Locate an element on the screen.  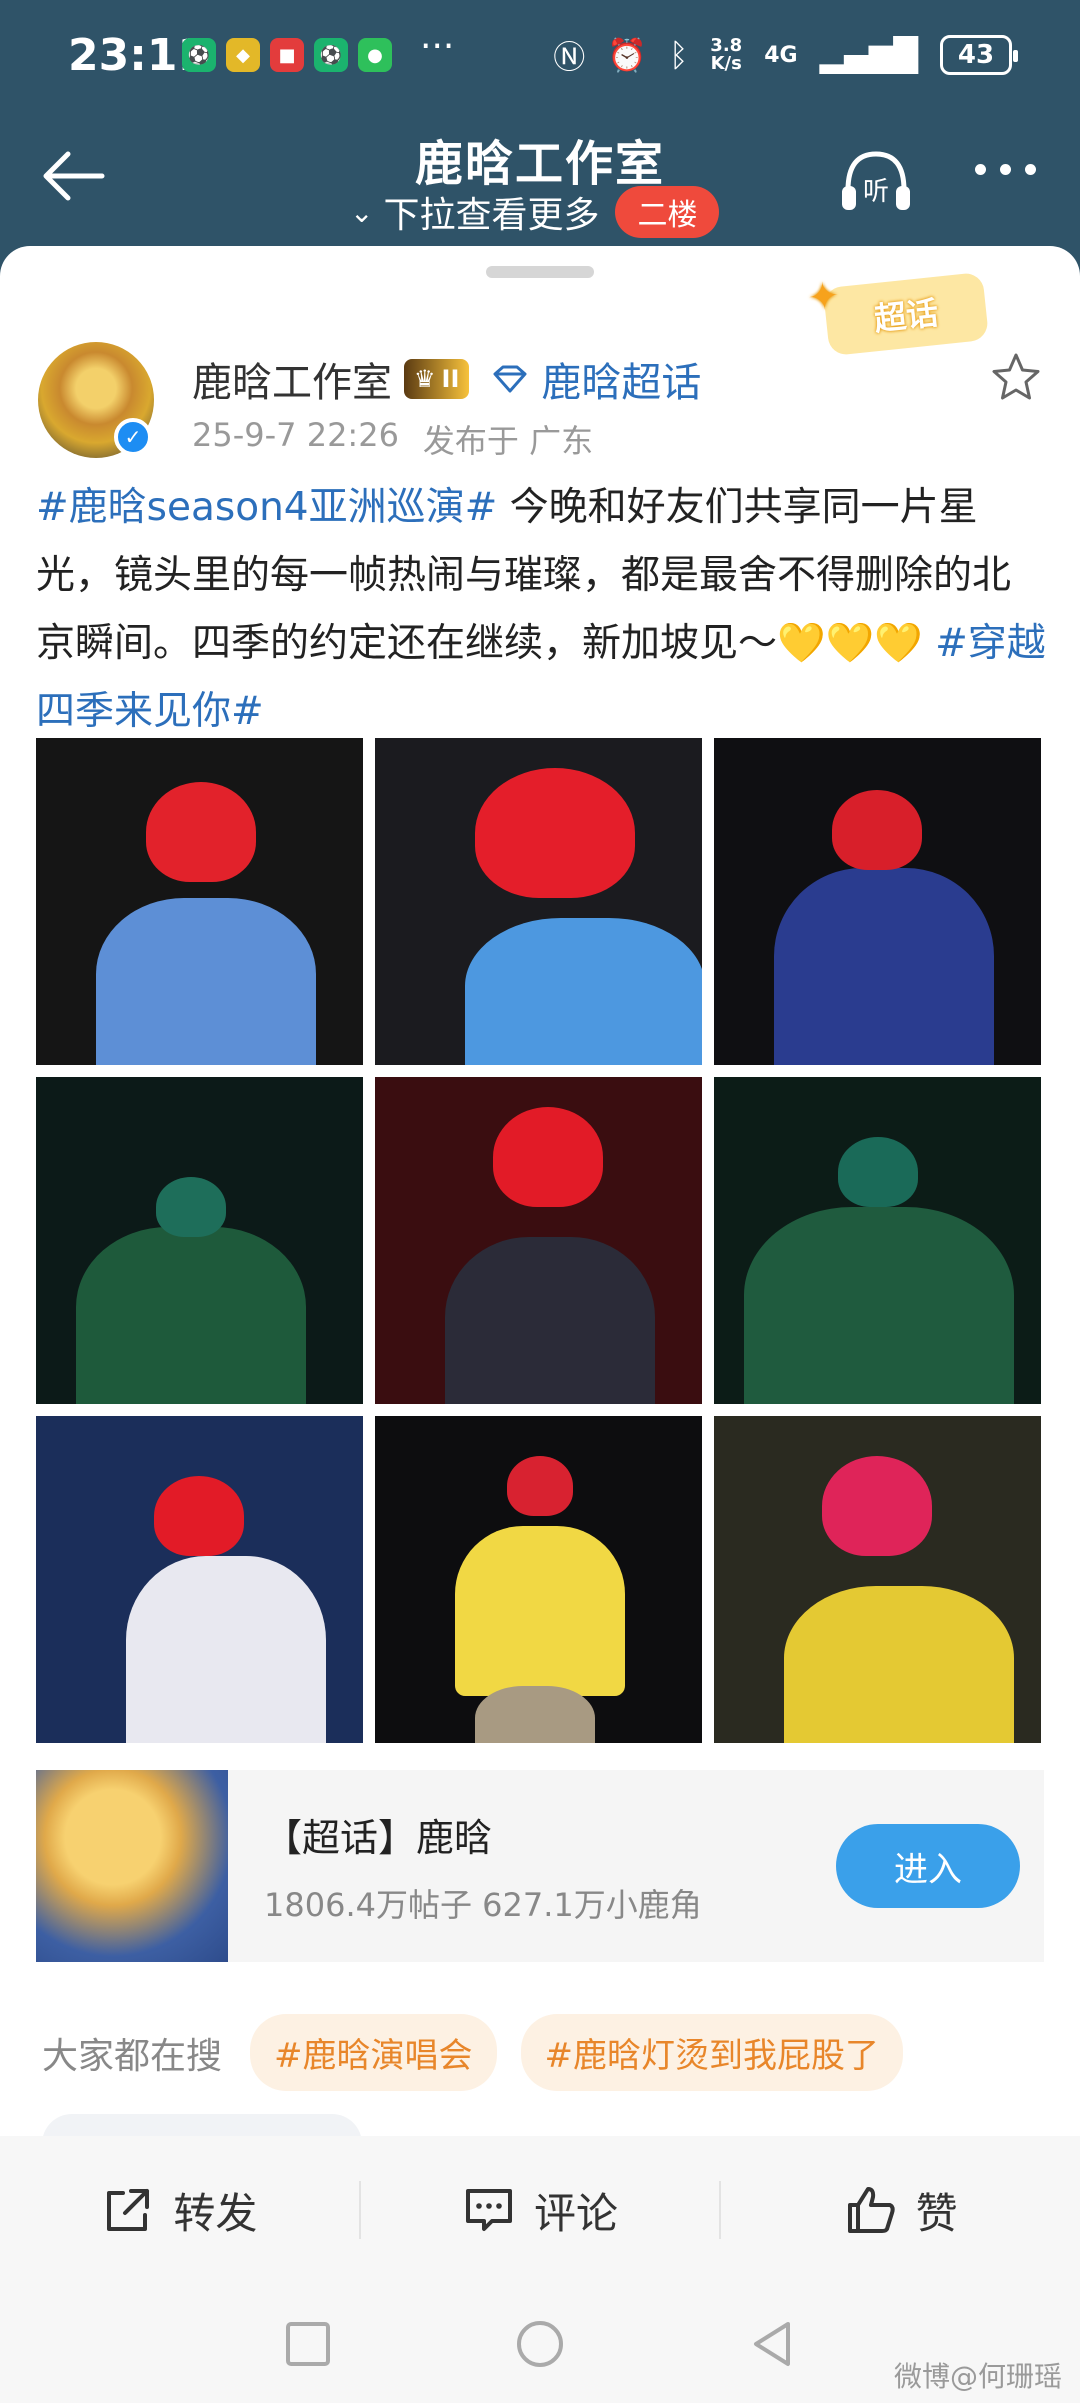
more-options-icon is located at coordinates (1005, 169).